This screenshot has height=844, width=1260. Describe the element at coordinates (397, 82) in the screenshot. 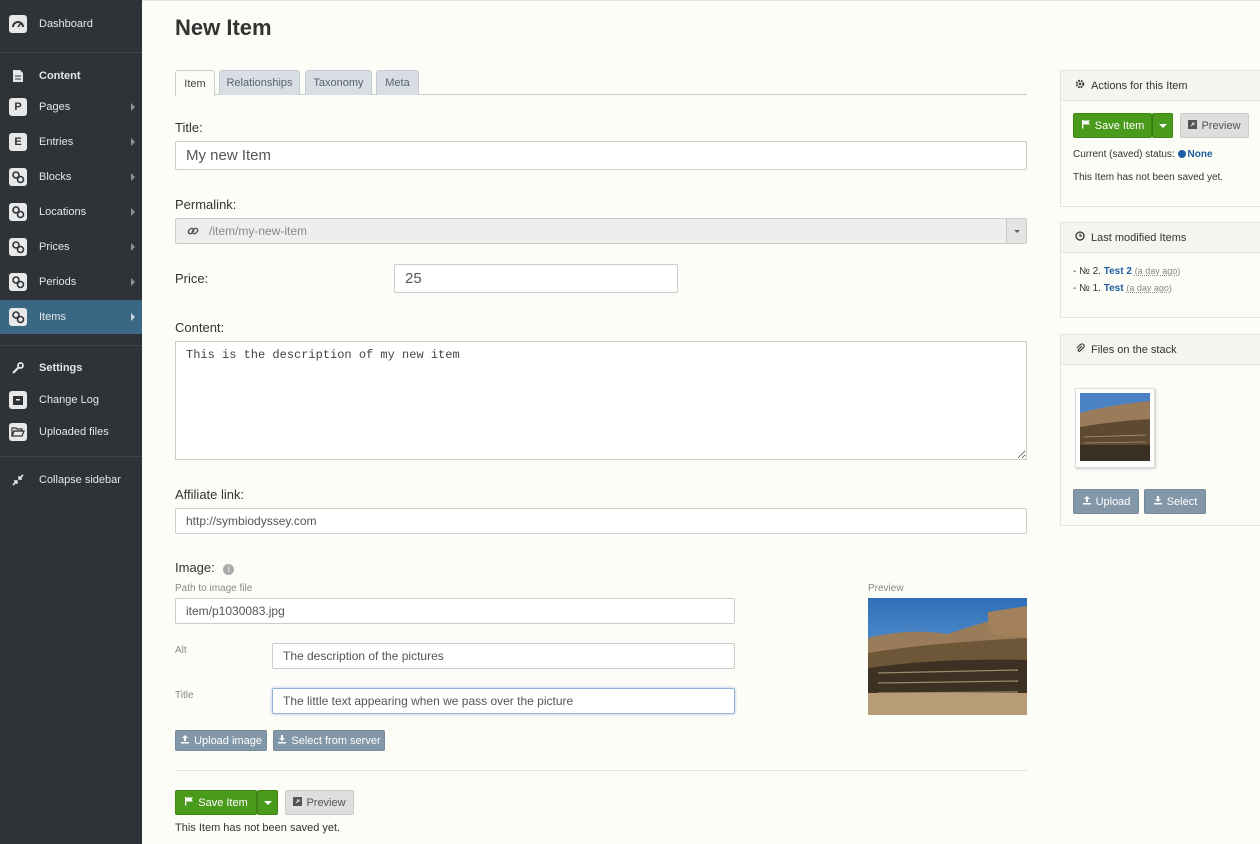

I see `tab-meta: Meta` at that location.